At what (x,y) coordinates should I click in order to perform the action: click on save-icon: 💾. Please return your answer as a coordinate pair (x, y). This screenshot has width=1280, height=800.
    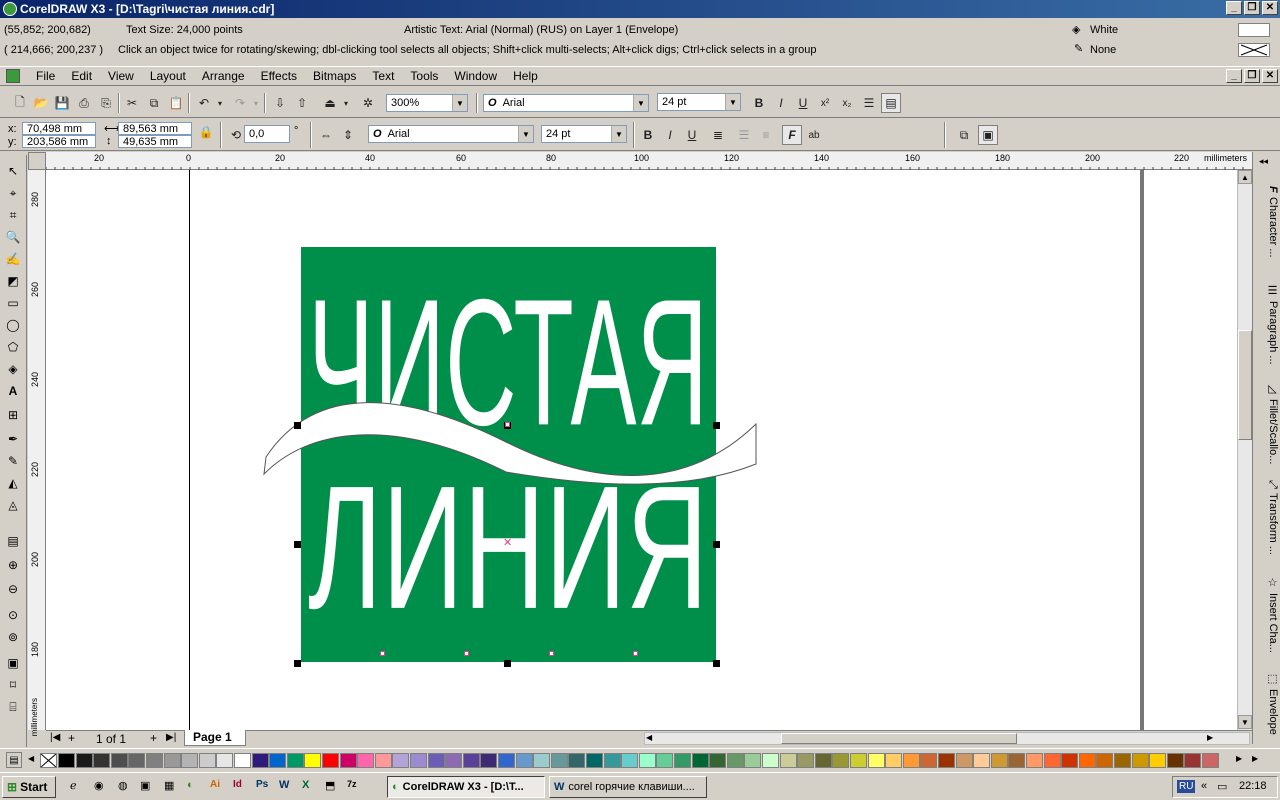
    Looking at the image, I should click on (62, 103).